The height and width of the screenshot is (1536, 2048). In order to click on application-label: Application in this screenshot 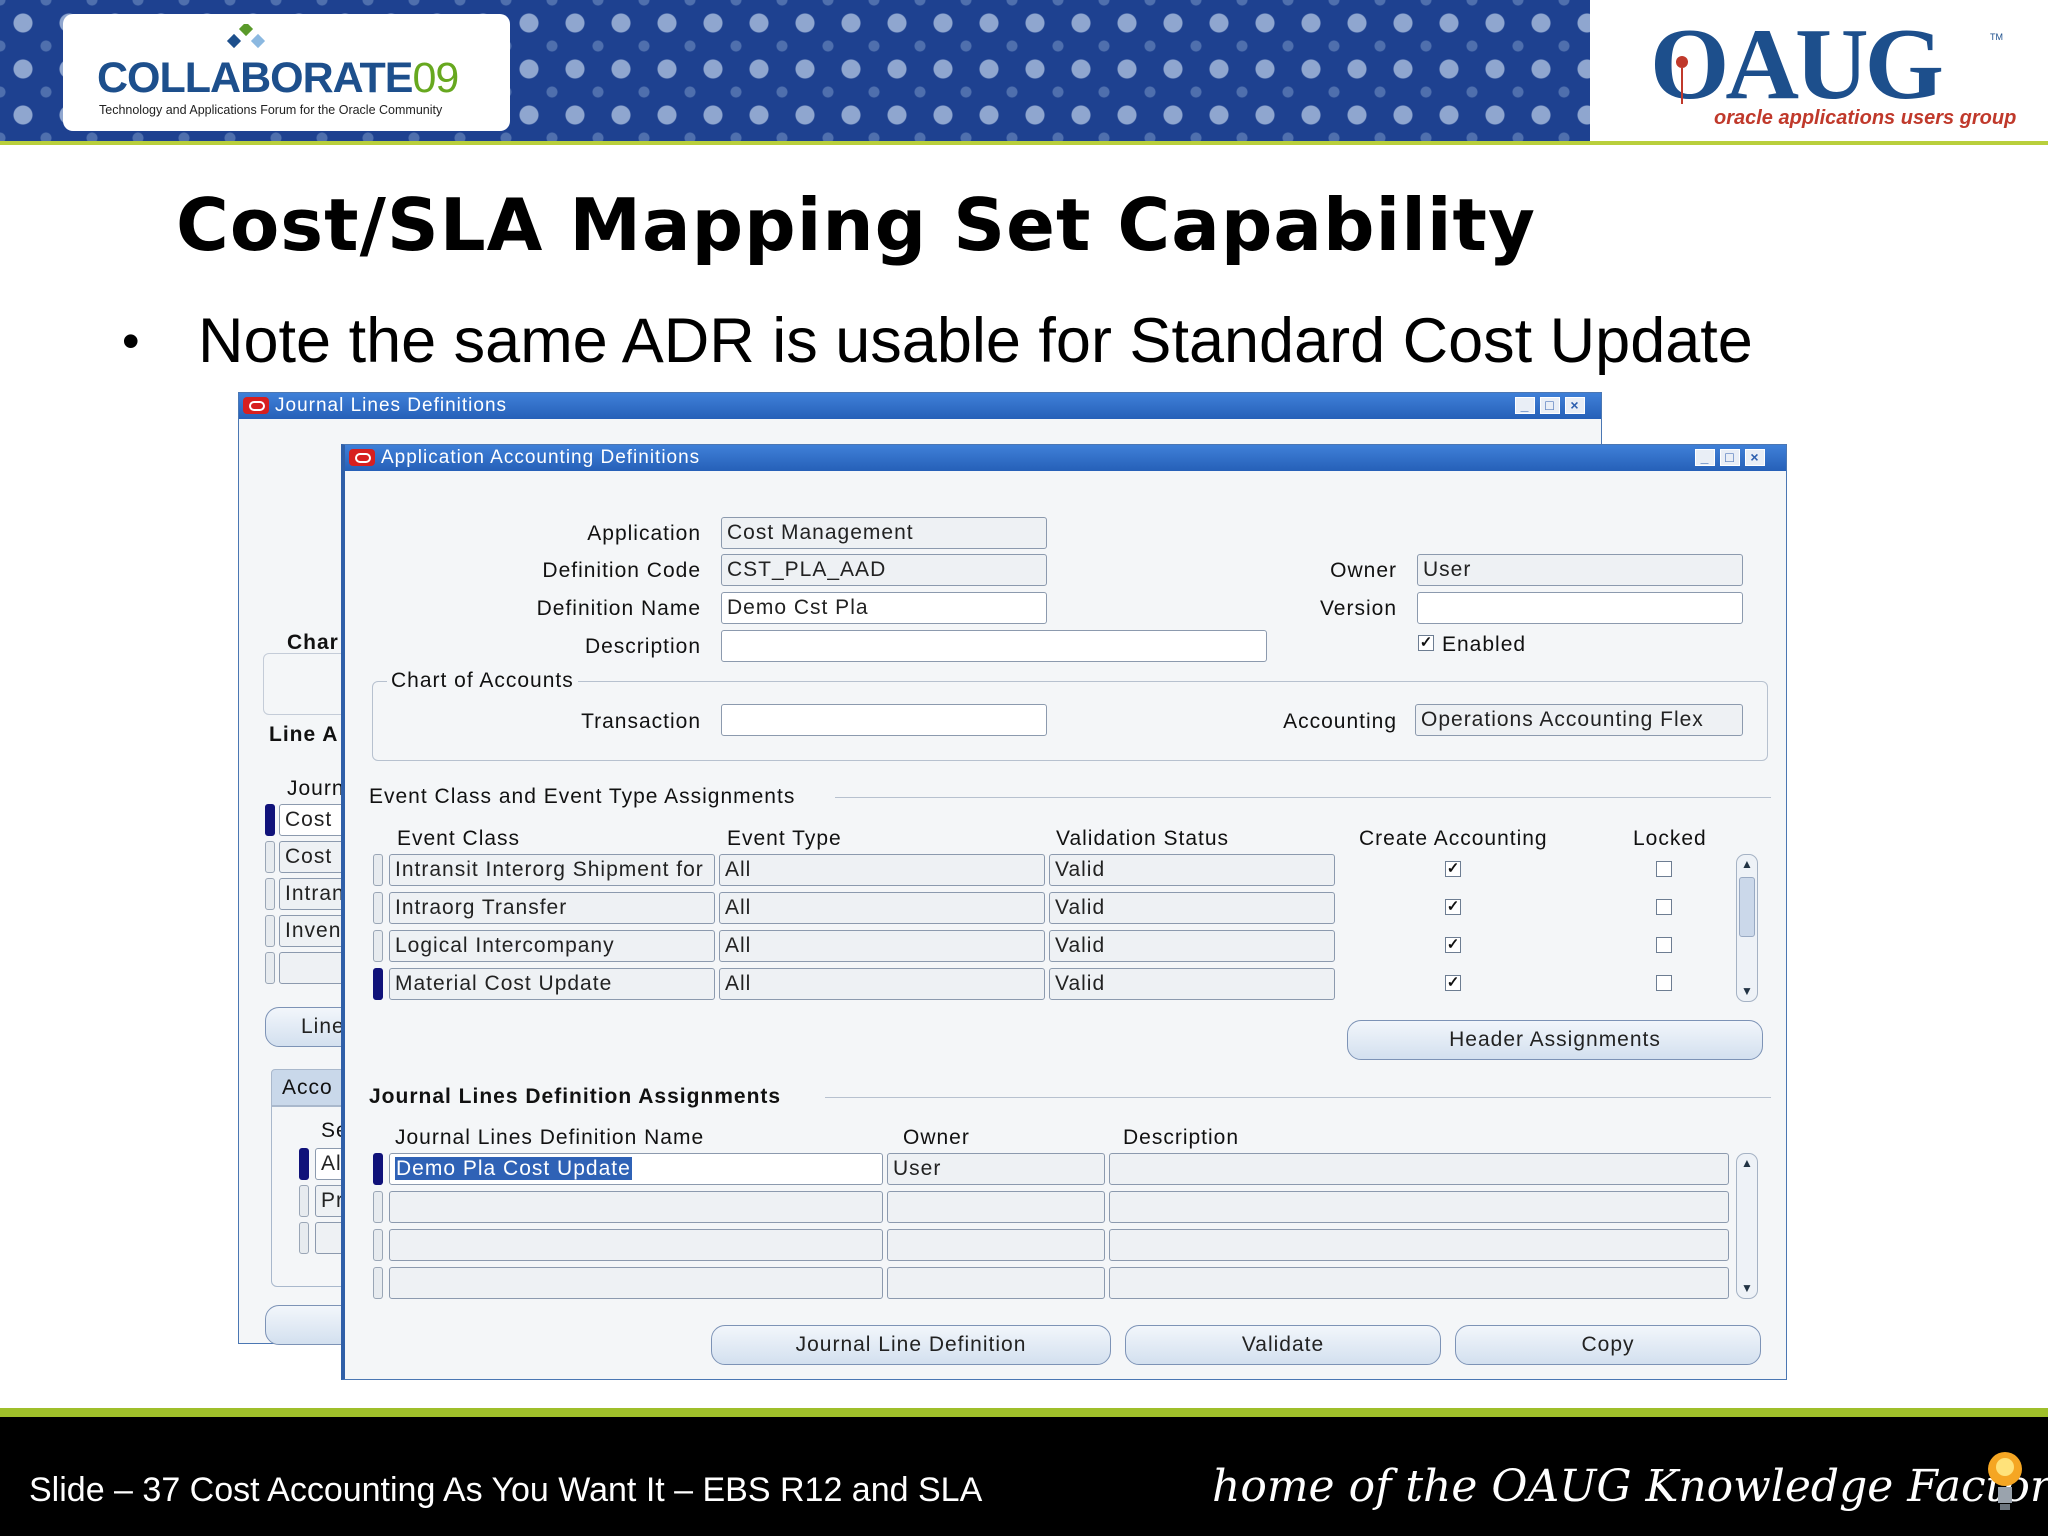, I will do `click(644, 533)`.